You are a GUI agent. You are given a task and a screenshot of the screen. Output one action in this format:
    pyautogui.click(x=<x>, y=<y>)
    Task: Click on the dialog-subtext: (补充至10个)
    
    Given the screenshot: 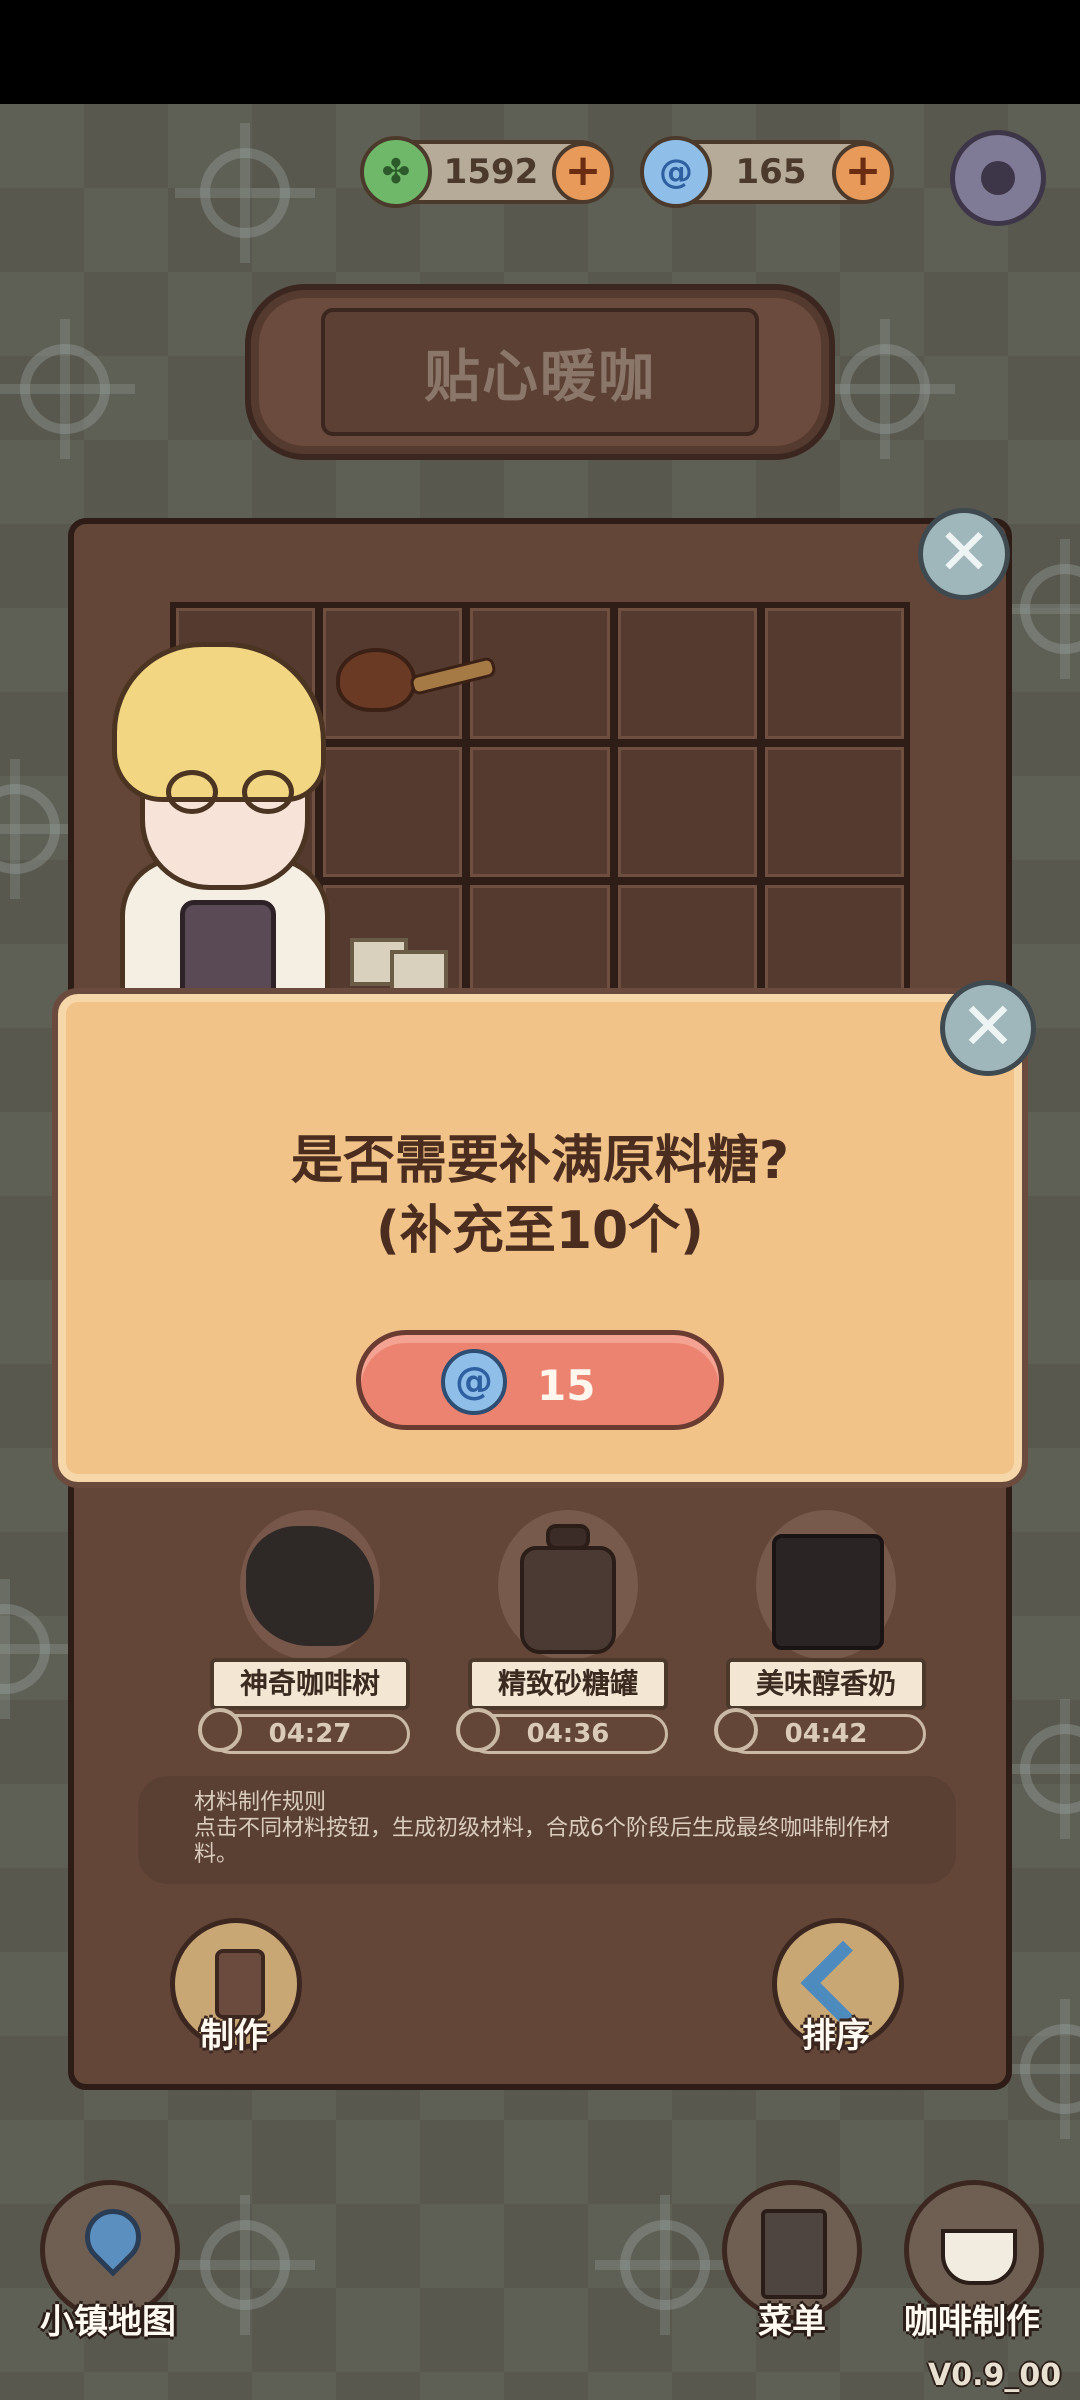 What is the action you would take?
    pyautogui.click(x=540, y=1231)
    